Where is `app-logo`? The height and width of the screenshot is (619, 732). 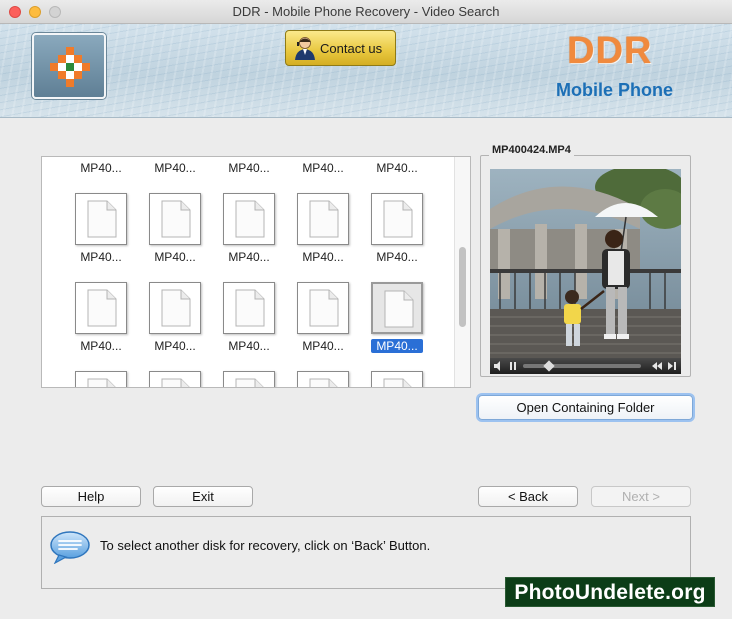
app-logo is located at coordinates (69, 66).